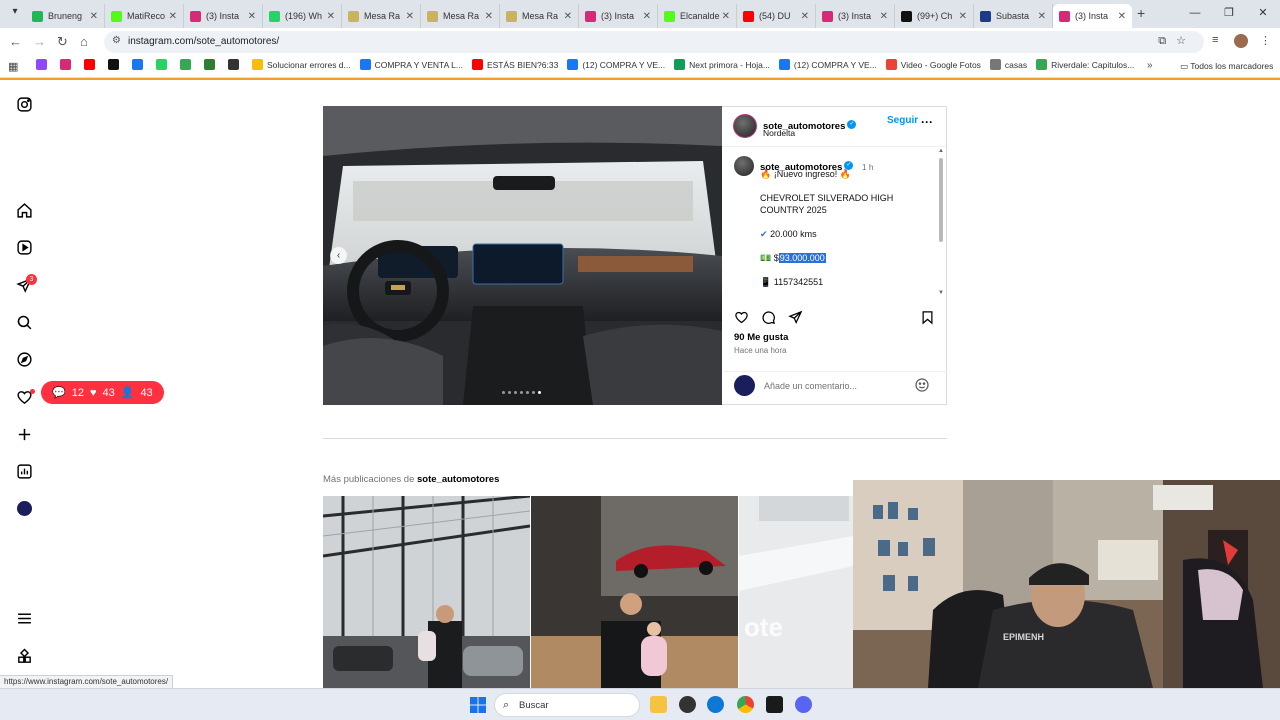 This screenshot has width=1280, height=720. I want to click on forward-icon: →, so click(39, 41).